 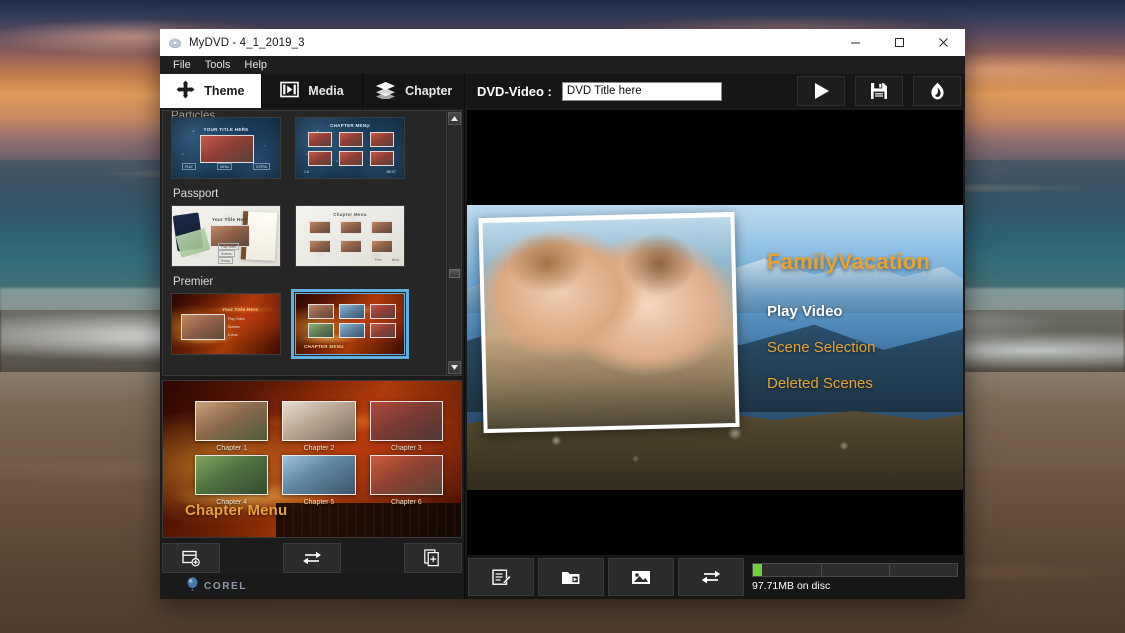 I want to click on theme-thumb-premier-chapters-selected: CHAPTER MENU, so click(x=350, y=324).